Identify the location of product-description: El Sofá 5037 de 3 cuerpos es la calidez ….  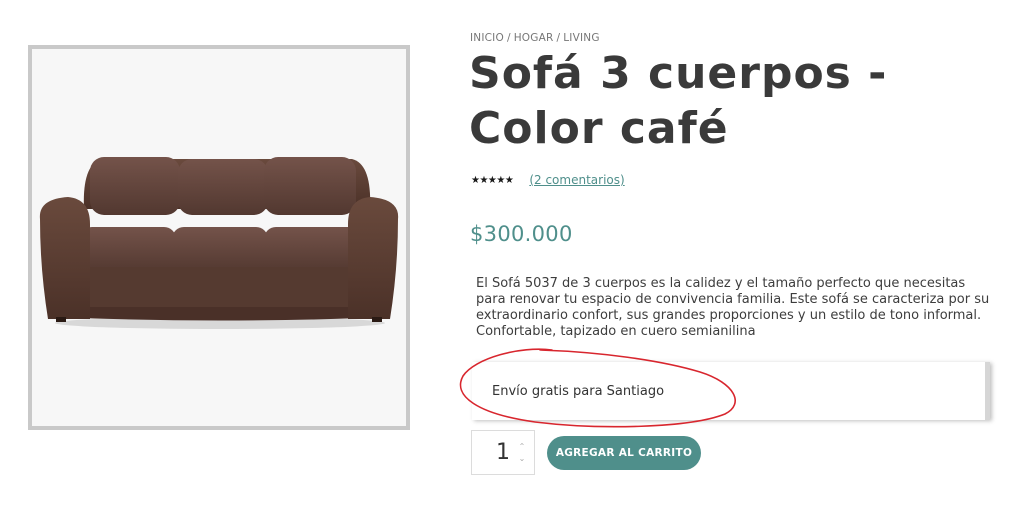
(733, 307).